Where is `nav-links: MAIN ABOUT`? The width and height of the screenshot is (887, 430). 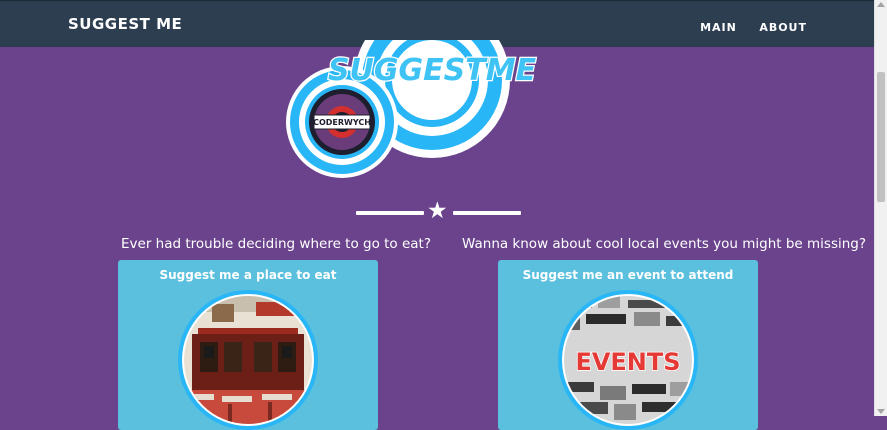
nav-links: MAIN ABOUT is located at coordinates (744, 27).